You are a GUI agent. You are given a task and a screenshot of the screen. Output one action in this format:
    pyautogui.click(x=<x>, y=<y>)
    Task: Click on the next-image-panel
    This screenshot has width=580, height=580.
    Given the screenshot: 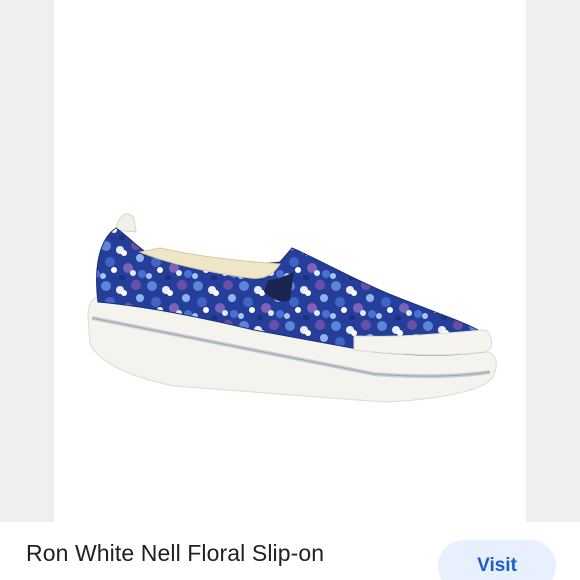 What is the action you would take?
    pyautogui.click(x=553, y=261)
    